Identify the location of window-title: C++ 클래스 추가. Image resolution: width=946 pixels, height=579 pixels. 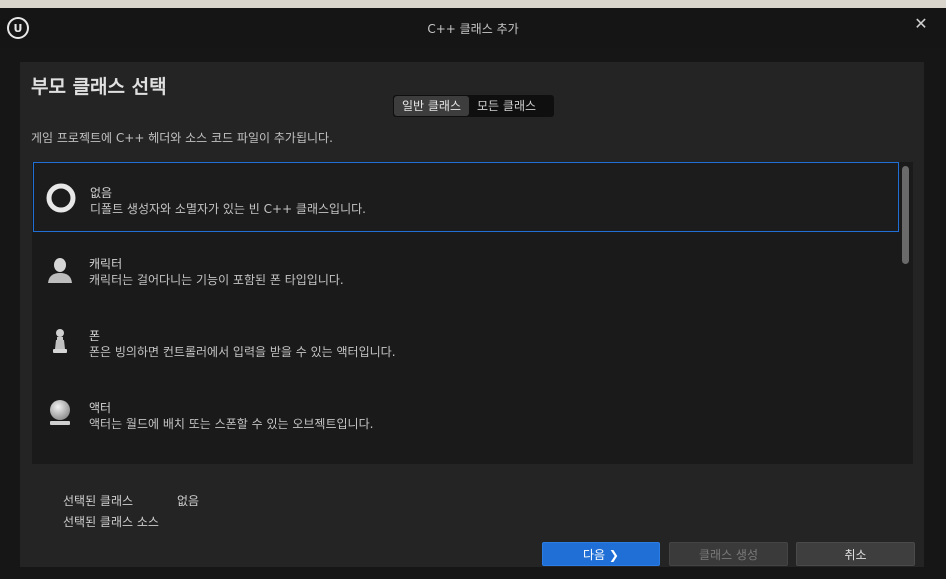
(473, 29).